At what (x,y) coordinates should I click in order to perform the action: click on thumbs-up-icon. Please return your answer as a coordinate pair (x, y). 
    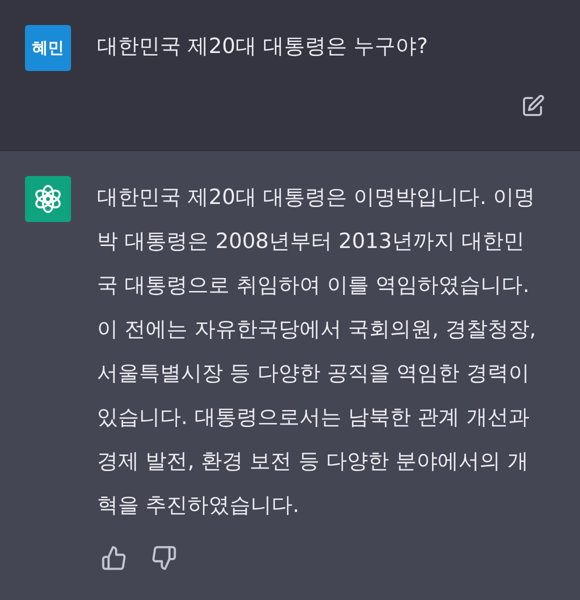
    Looking at the image, I should click on (114, 558).